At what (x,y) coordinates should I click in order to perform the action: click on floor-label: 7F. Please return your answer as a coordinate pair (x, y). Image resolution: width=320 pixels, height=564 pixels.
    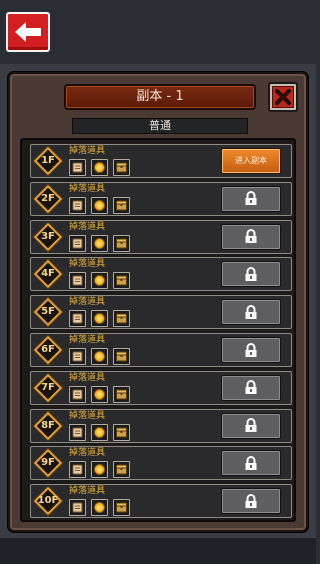
    Looking at the image, I should click on (48, 387).